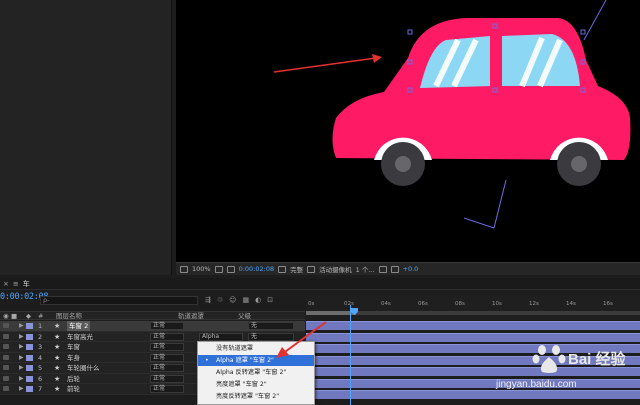 The width and height of the screenshot is (640, 405). What do you see at coordinates (394, 269) in the screenshot?
I see `channel-icon` at bounding box center [394, 269].